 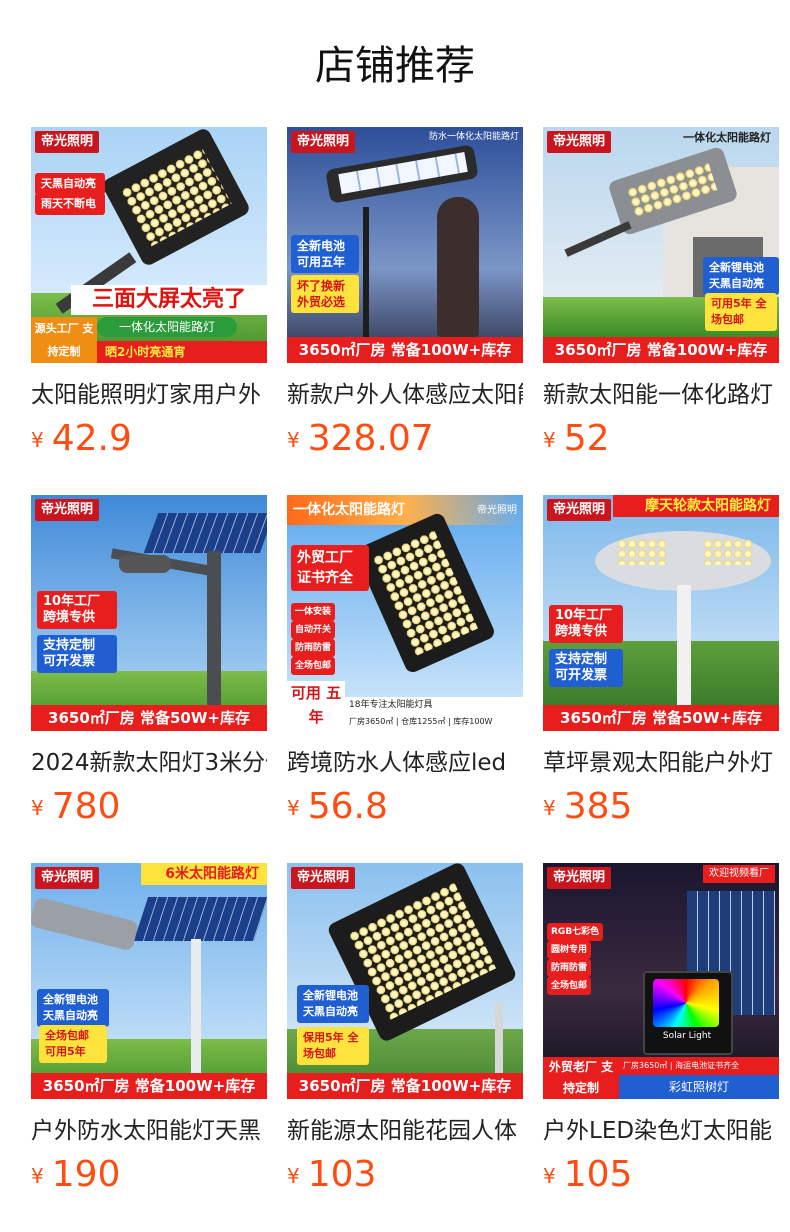 I want to click on product-price: ¥103, so click(x=331, y=1178).